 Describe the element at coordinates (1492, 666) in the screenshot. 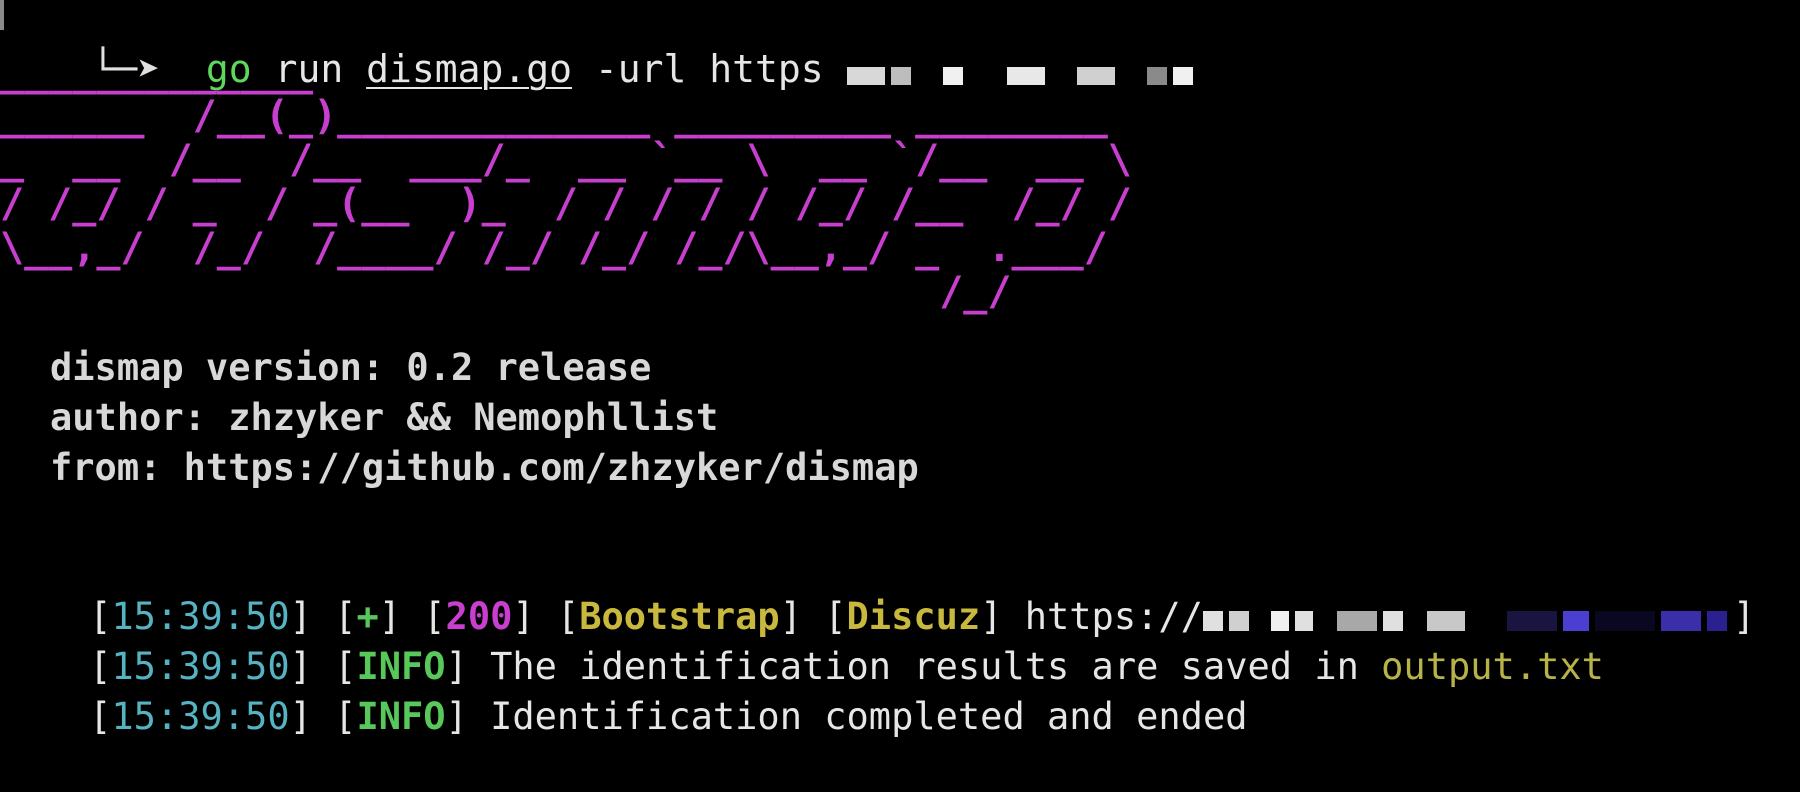

I see `output-file: output.txt` at that location.